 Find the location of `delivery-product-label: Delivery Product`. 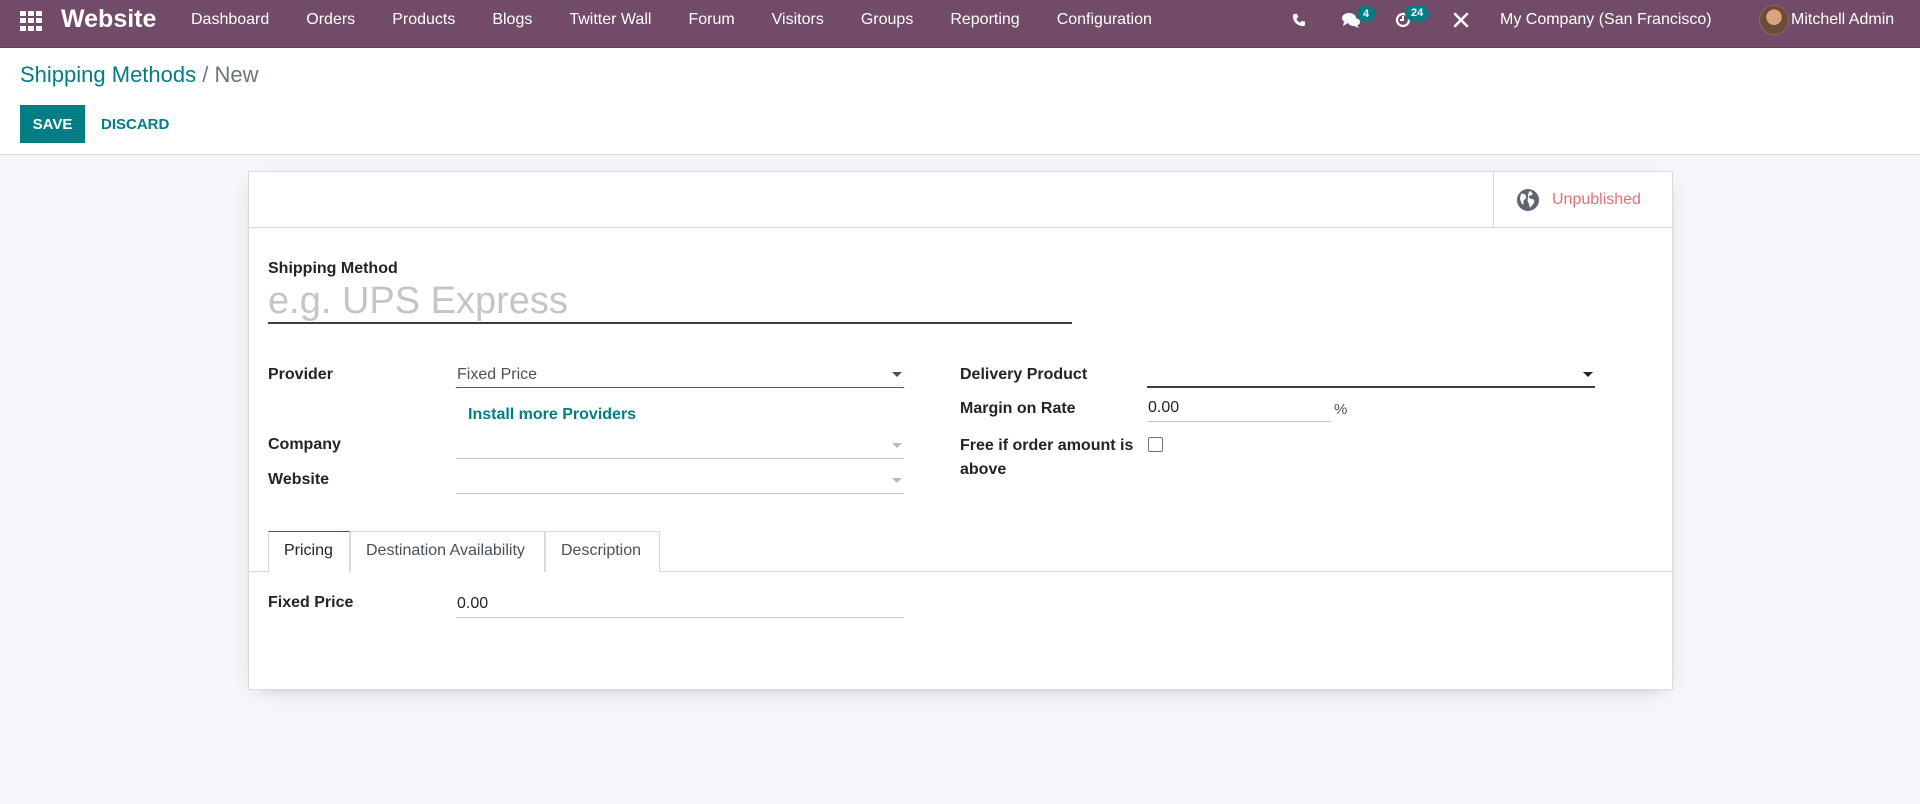

delivery-product-label: Delivery Product is located at coordinates (1024, 374).